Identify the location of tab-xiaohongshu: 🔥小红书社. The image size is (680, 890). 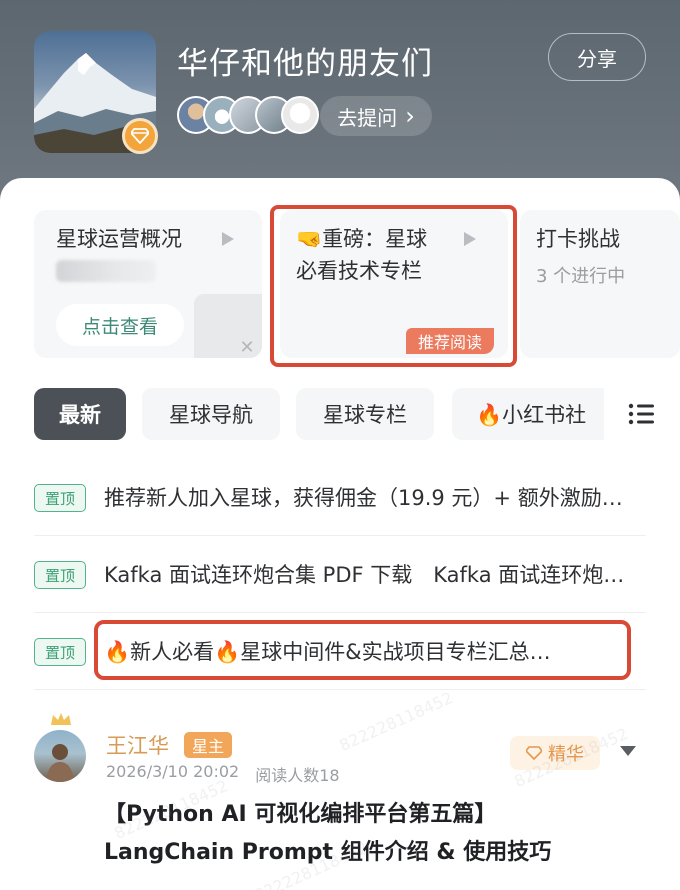
(532, 414).